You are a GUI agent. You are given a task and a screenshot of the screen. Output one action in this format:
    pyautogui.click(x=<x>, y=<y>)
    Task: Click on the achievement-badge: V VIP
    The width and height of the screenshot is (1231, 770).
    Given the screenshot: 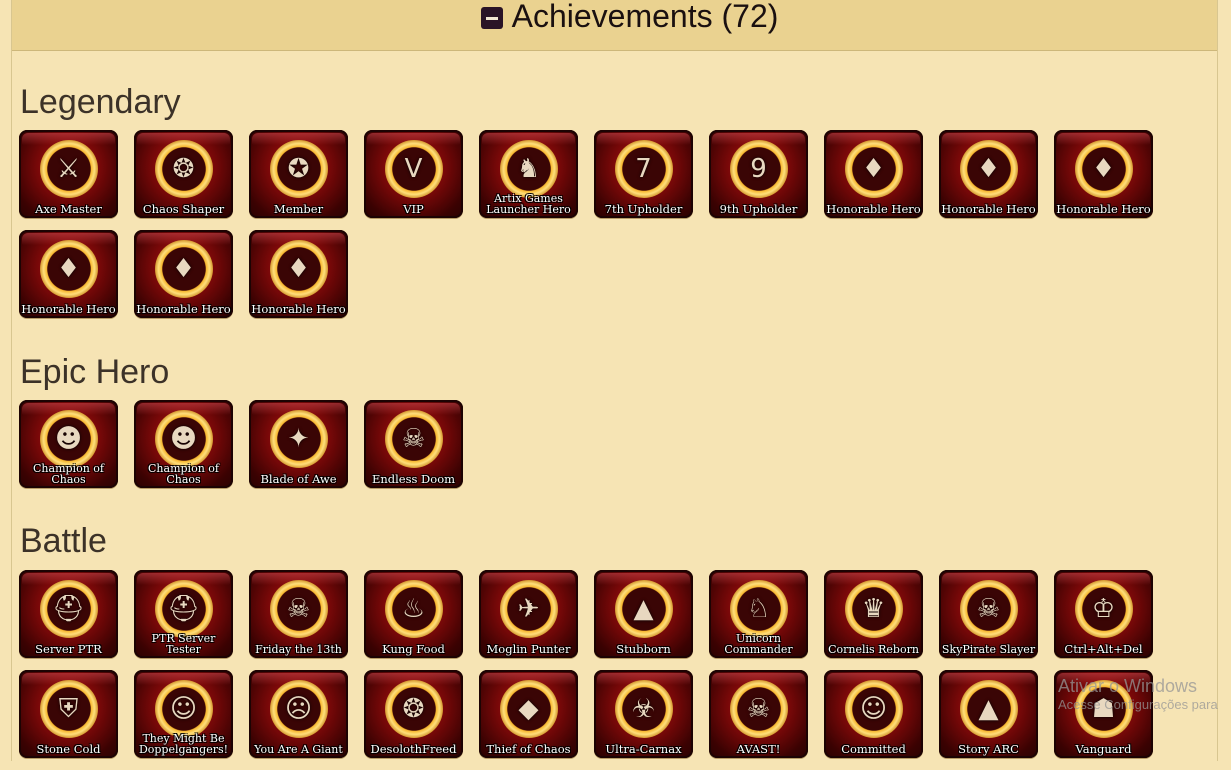 What is the action you would take?
    pyautogui.click(x=413, y=174)
    